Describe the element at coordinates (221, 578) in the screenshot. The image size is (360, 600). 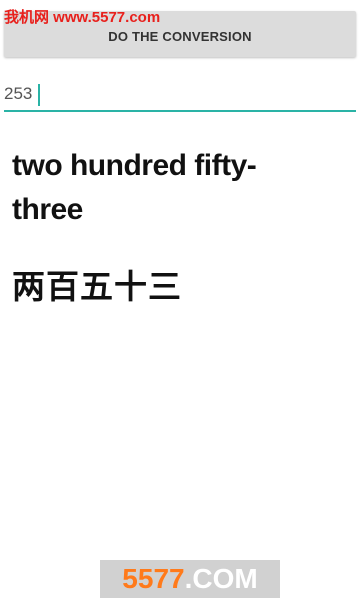
I see `watermark-bottom-suffix: .COM` at that location.